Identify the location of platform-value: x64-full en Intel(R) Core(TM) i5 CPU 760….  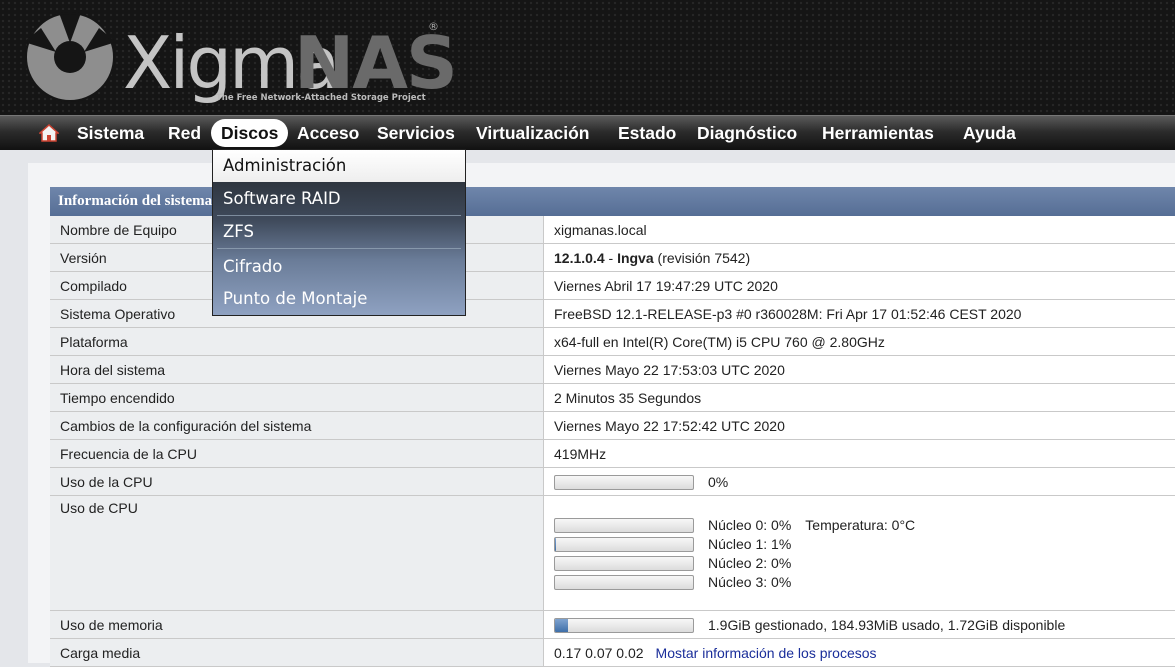
(859, 341).